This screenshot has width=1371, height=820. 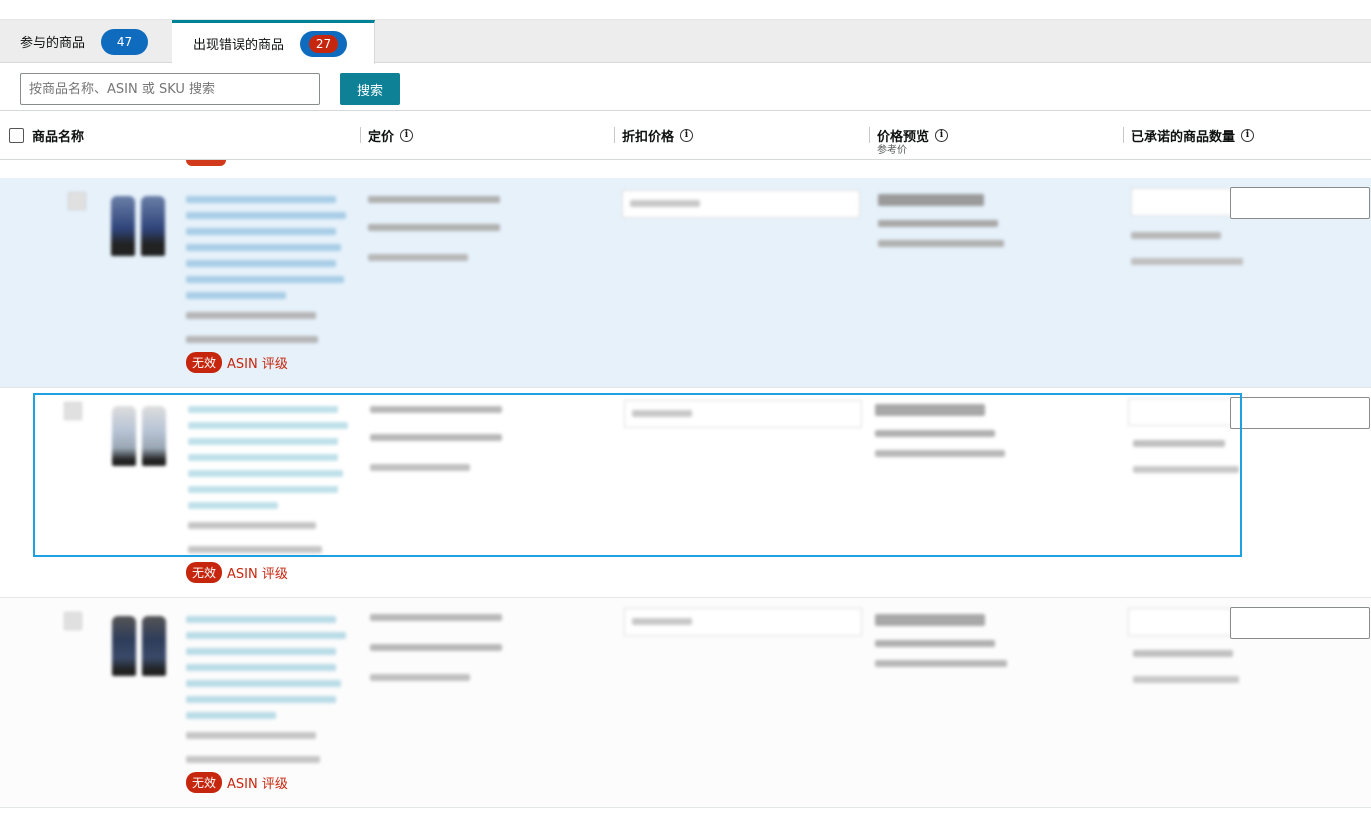 I want to click on table-header: 商品名称 定价 i 折扣价格 i 价格预览 i 参考价 已承诺的商品数量 i, so click(x=685, y=135).